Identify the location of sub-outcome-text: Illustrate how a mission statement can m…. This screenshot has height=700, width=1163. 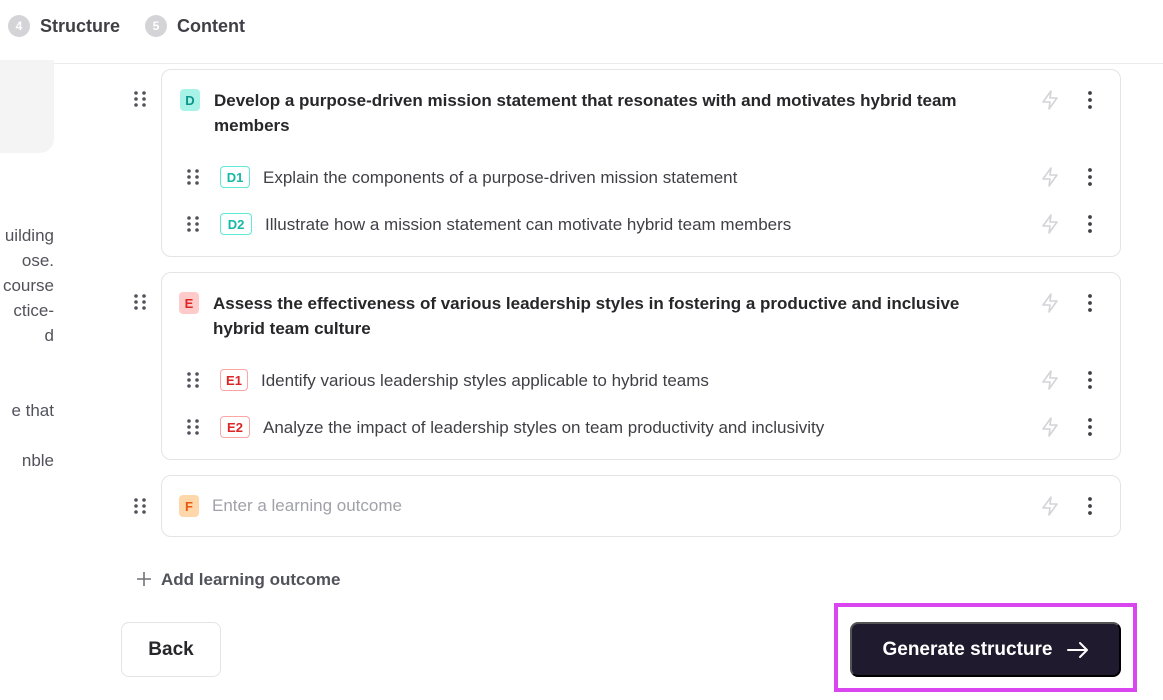
(528, 225).